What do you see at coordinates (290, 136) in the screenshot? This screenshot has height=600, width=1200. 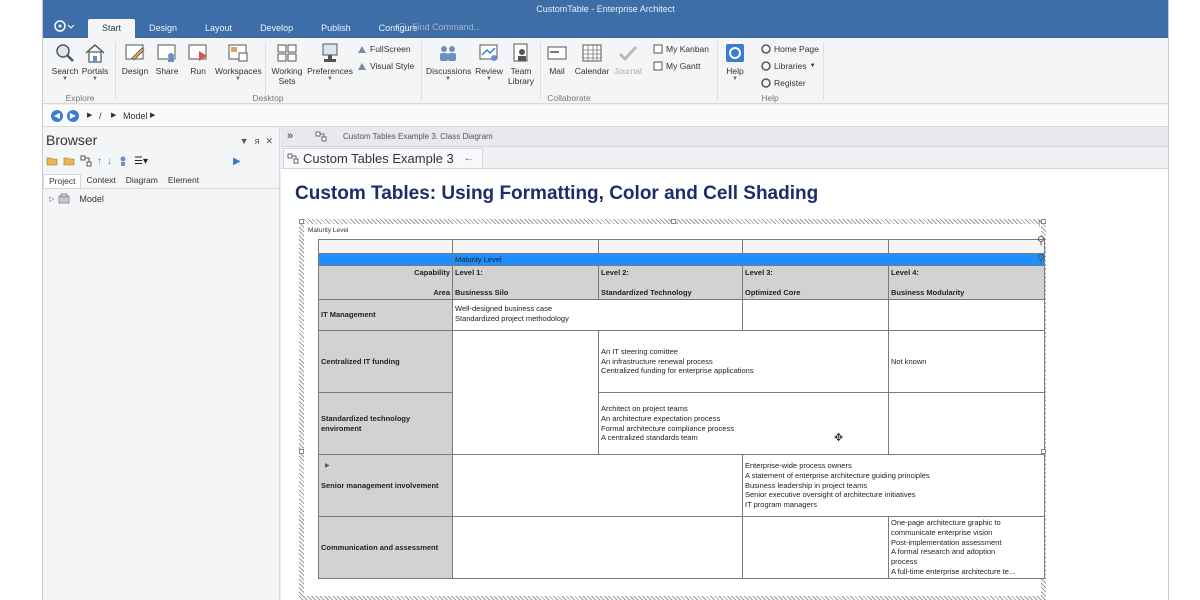 I see `double-chevron-right-icon: »` at bounding box center [290, 136].